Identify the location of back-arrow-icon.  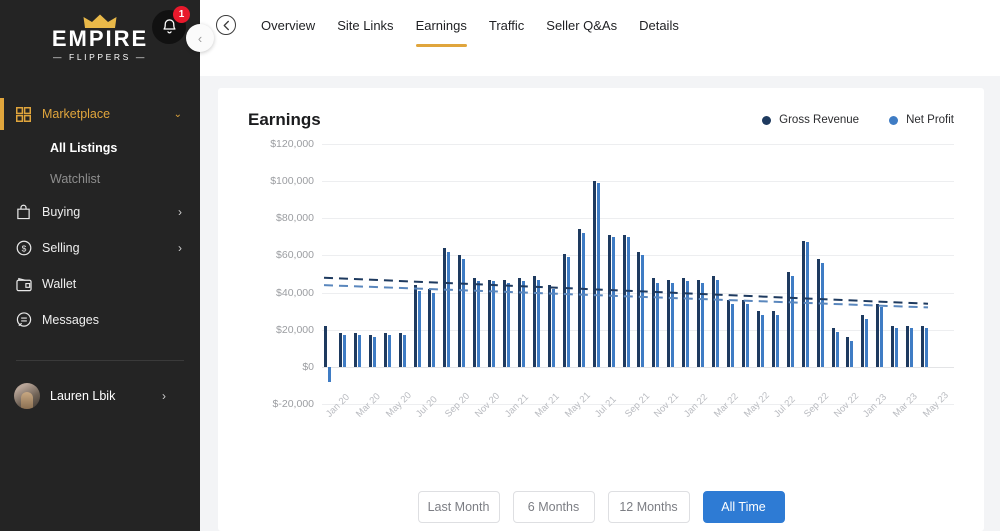
(226, 25).